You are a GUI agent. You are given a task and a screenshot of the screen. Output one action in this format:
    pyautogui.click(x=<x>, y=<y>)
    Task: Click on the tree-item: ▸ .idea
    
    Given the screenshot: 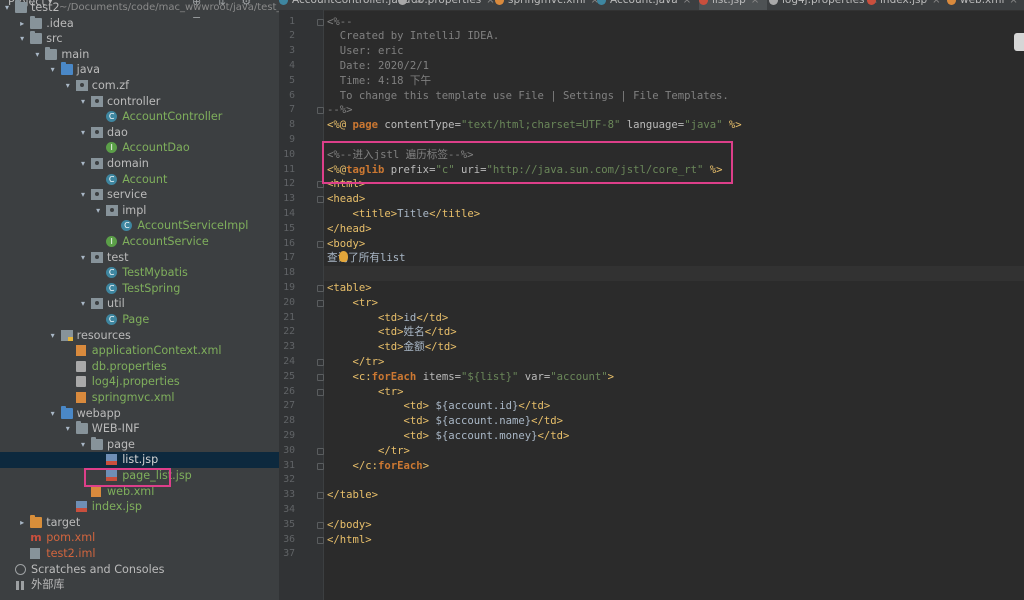 What is the action you would take?
    pyautogui.click(x=139, y=23)
    